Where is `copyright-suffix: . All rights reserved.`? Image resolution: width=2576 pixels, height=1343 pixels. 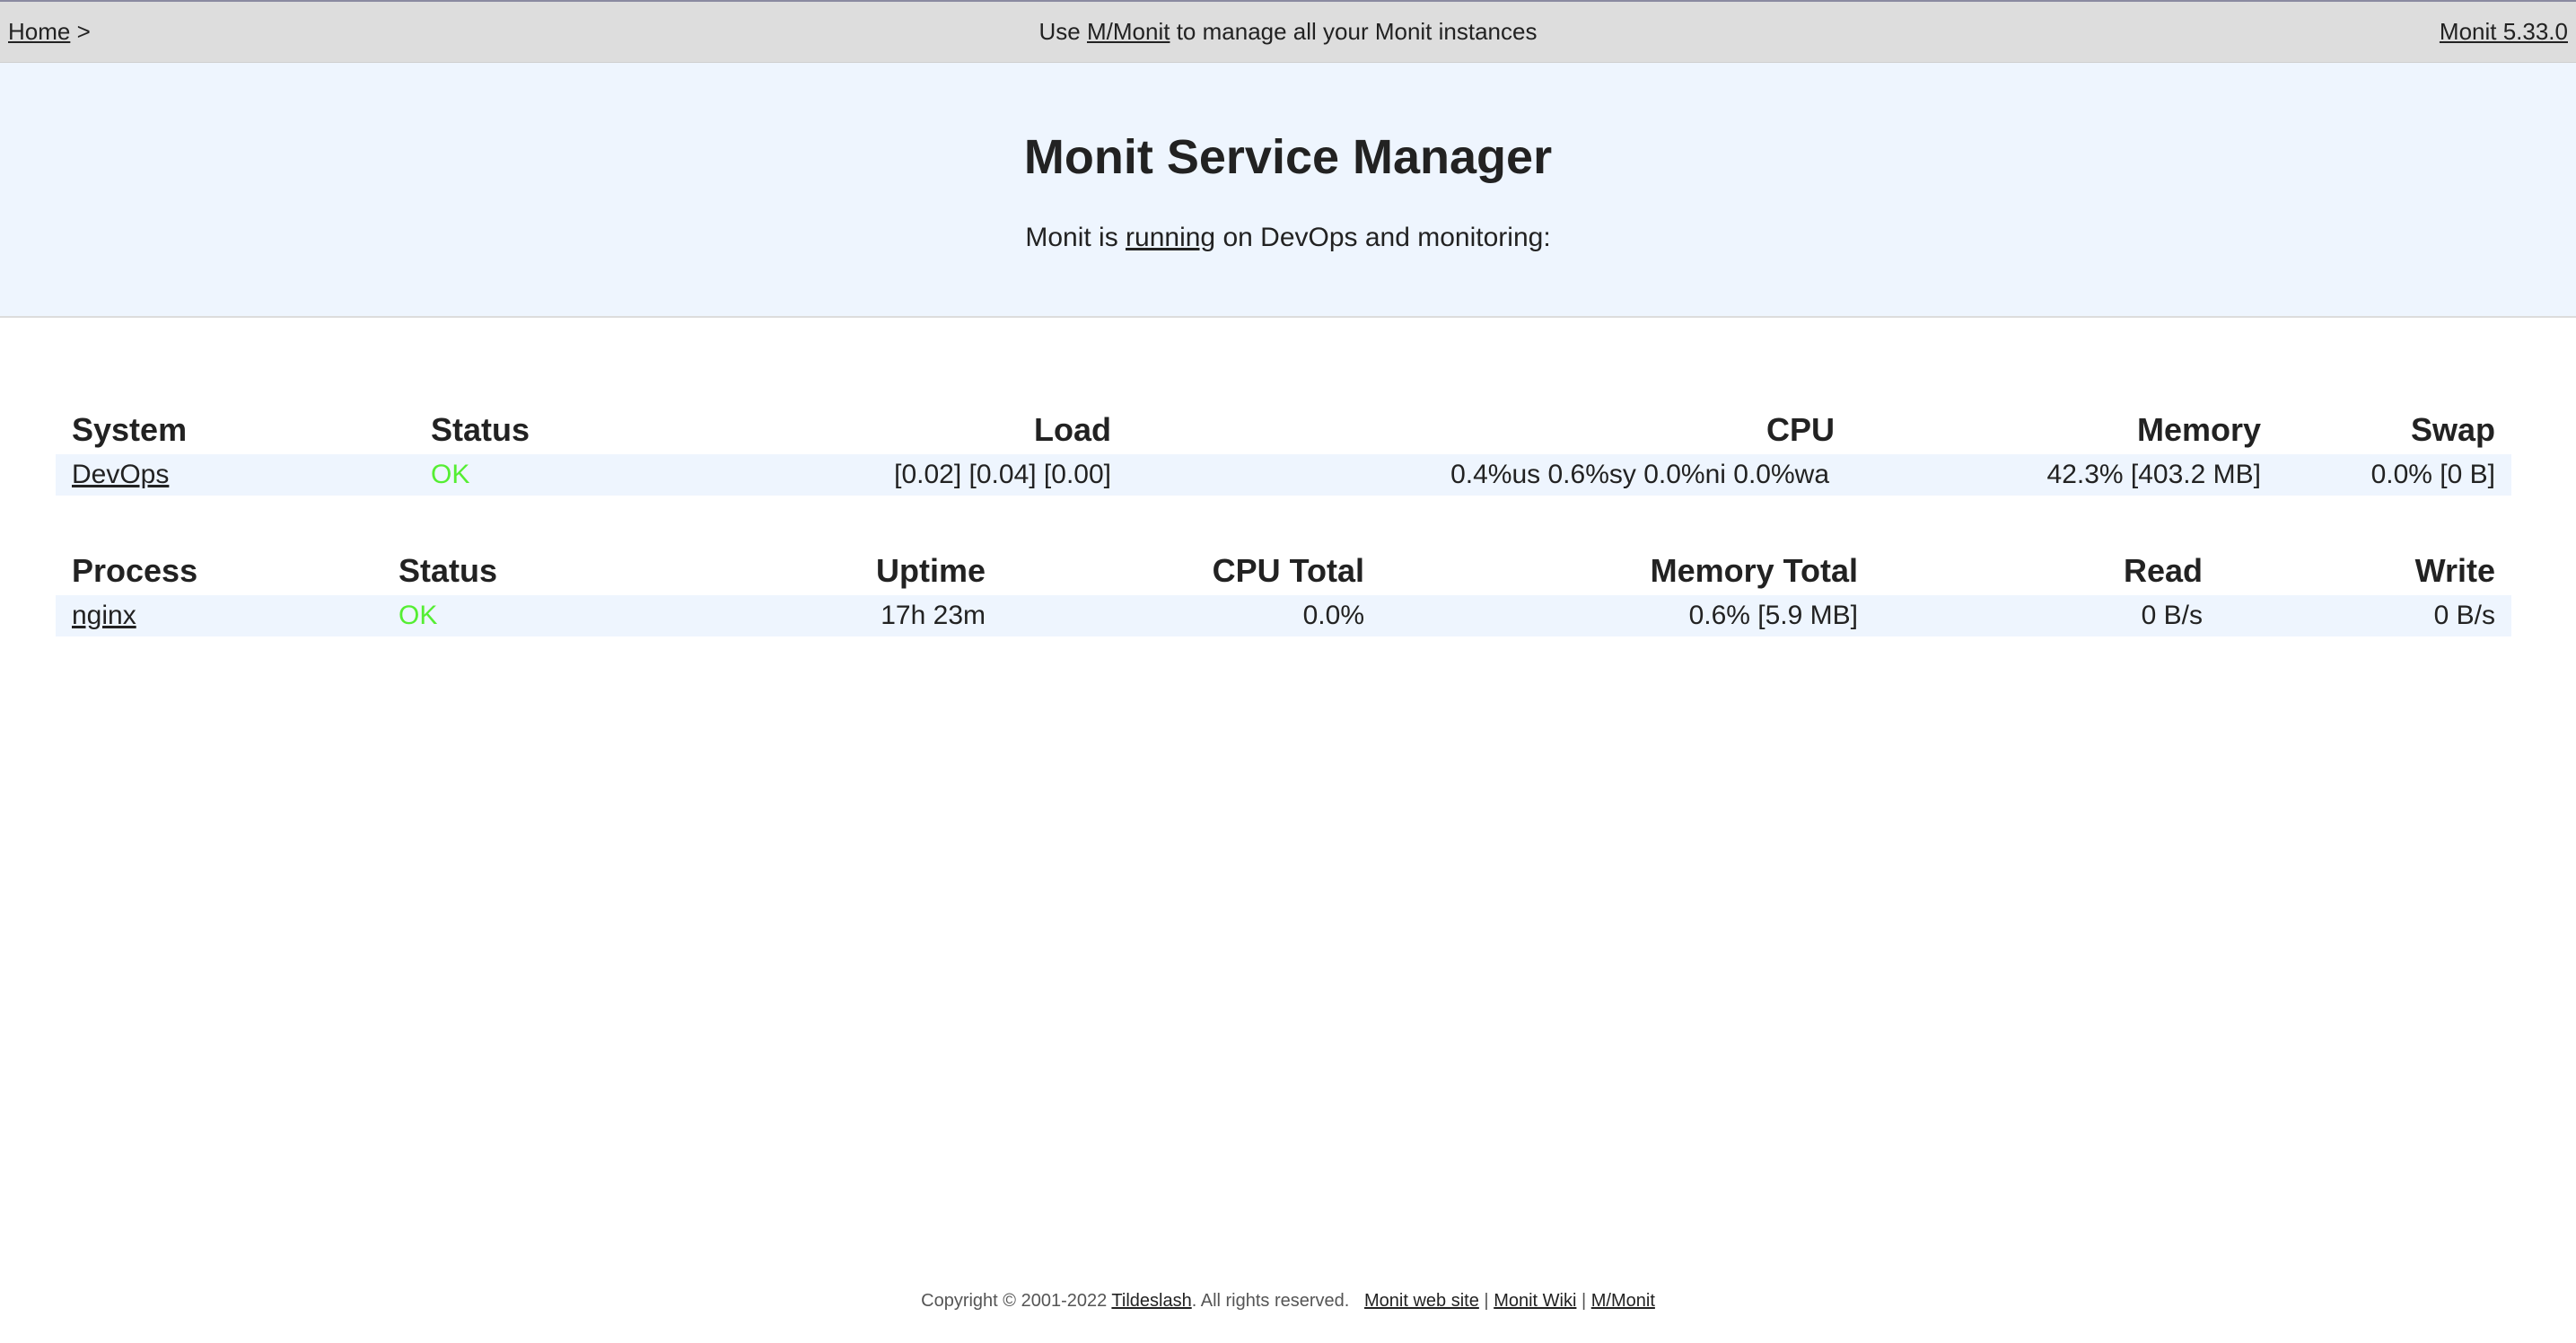
copyright-suffix: . All rights reserved. is located at coordinates (1270, 1301).